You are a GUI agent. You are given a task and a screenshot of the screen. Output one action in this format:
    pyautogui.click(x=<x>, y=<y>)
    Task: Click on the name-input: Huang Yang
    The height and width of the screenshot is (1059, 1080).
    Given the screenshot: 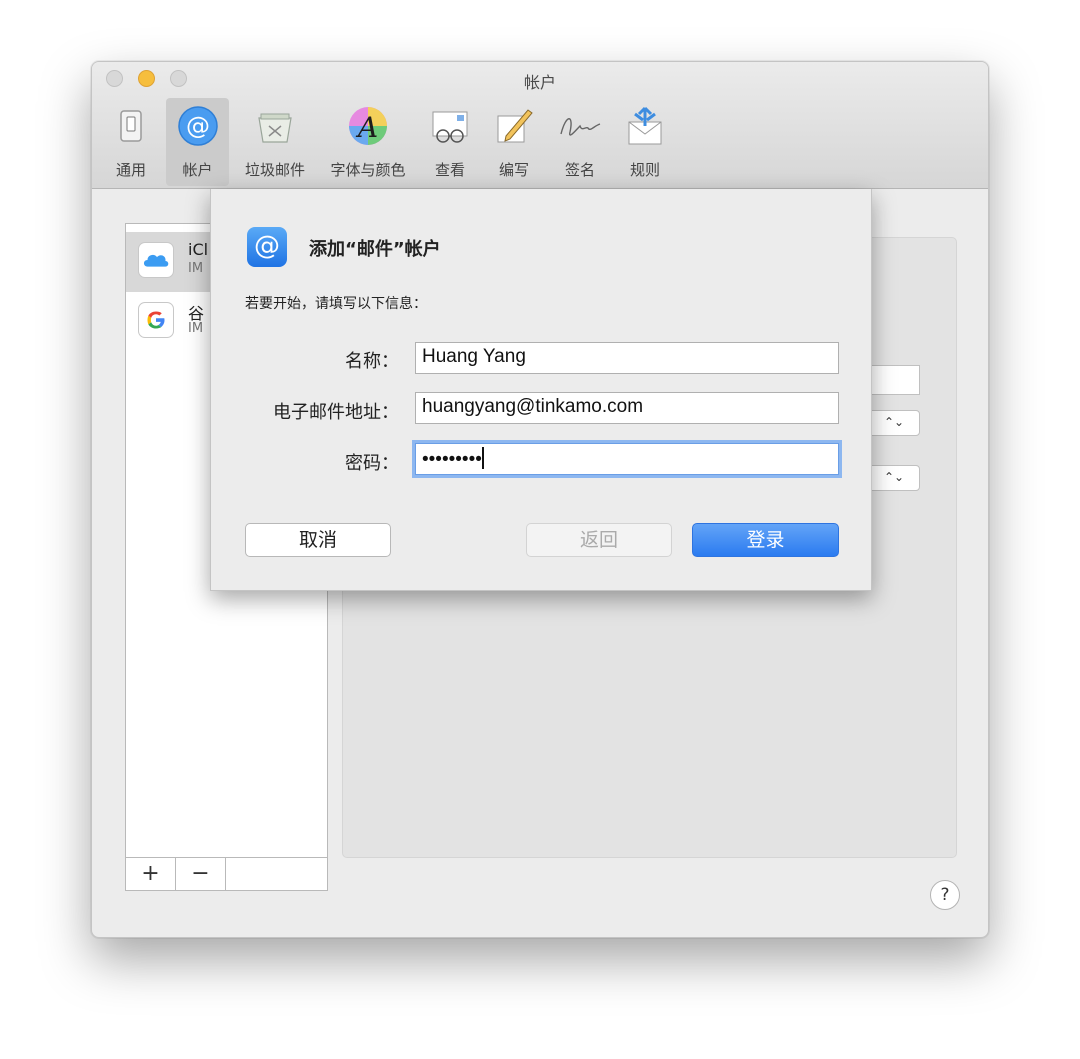 What is the action you would take?
    pyautogui.click(x=627, y=358)
    